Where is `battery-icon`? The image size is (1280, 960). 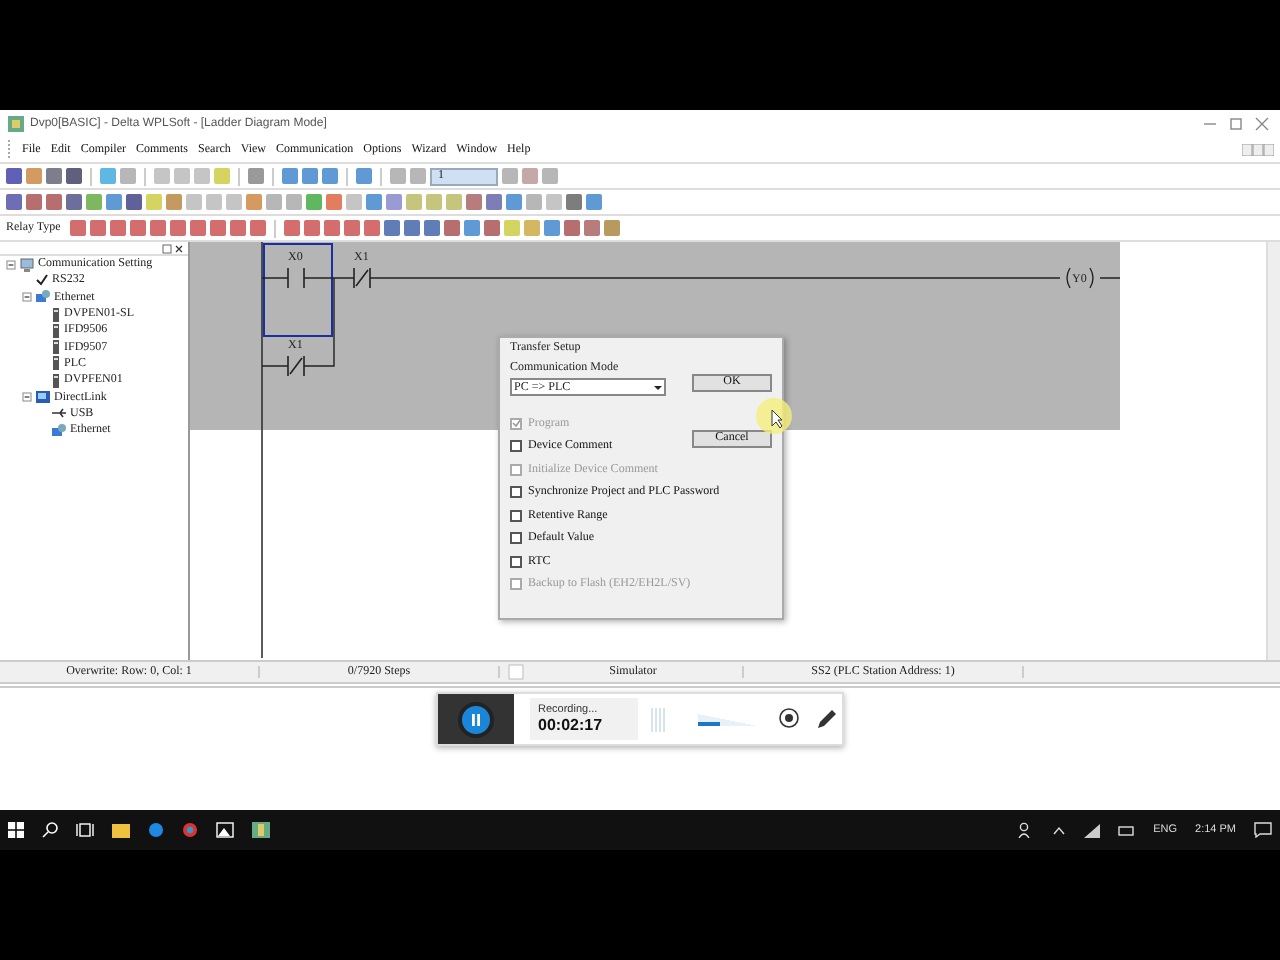 battery-icon is located at coordinates (1126, 830).